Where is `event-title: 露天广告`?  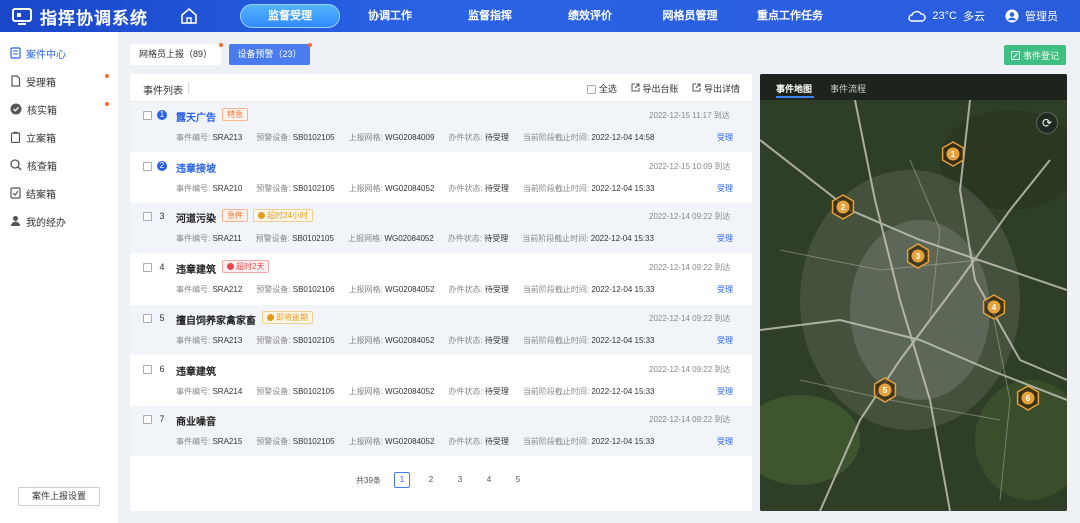
event-title: 露天广告 is located at coordinates (196, 116).